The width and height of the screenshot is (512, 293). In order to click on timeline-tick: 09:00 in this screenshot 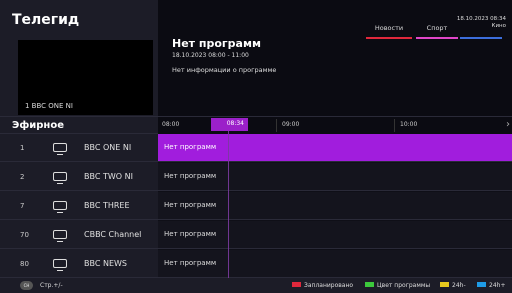, I will do `click(291, 124)`.